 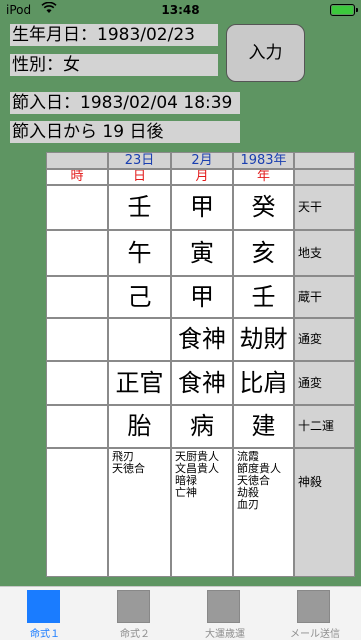 I want to click on pillar-hour: 時, so click(x=77, y=177).